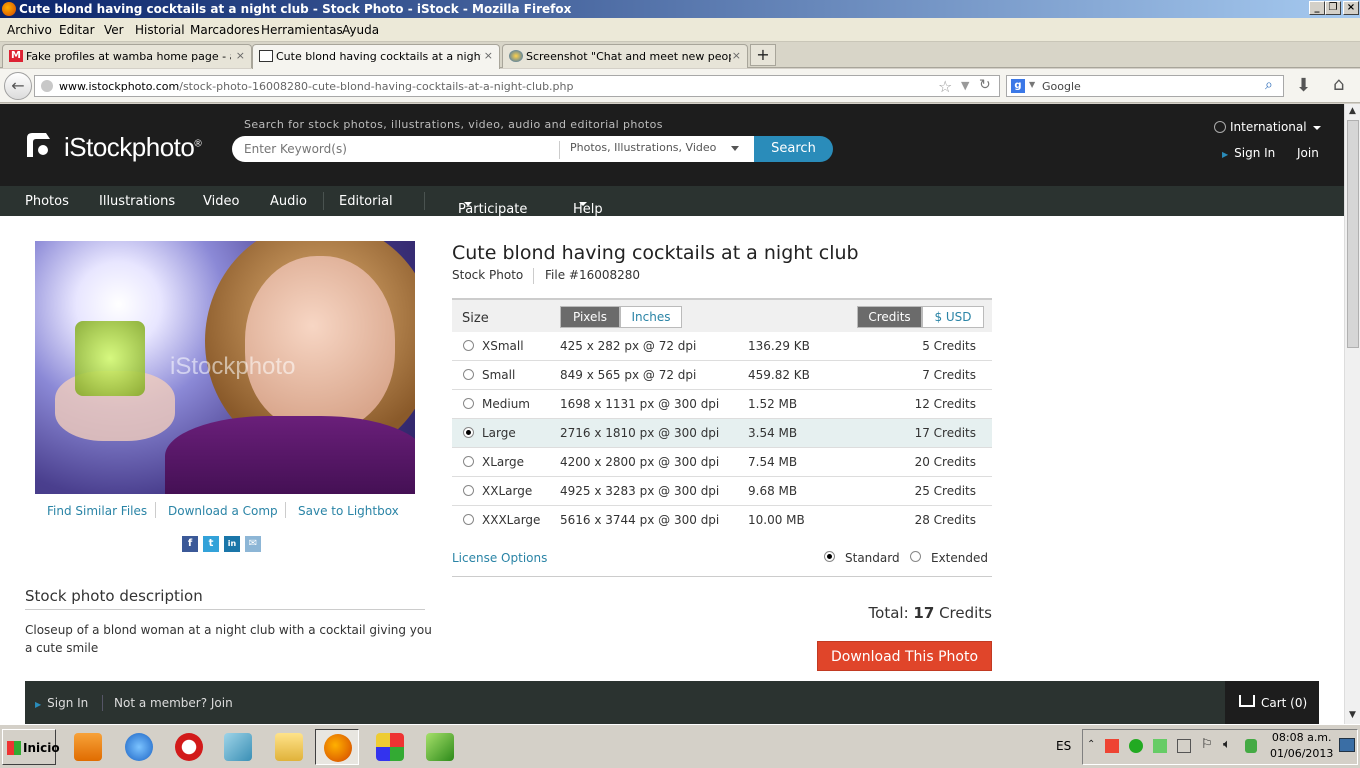 The width and height of the screenshot is (1360, 768). Describe the element at coordinates (915, 556) in the screenshot. I see `license-extended-radio` at that location.